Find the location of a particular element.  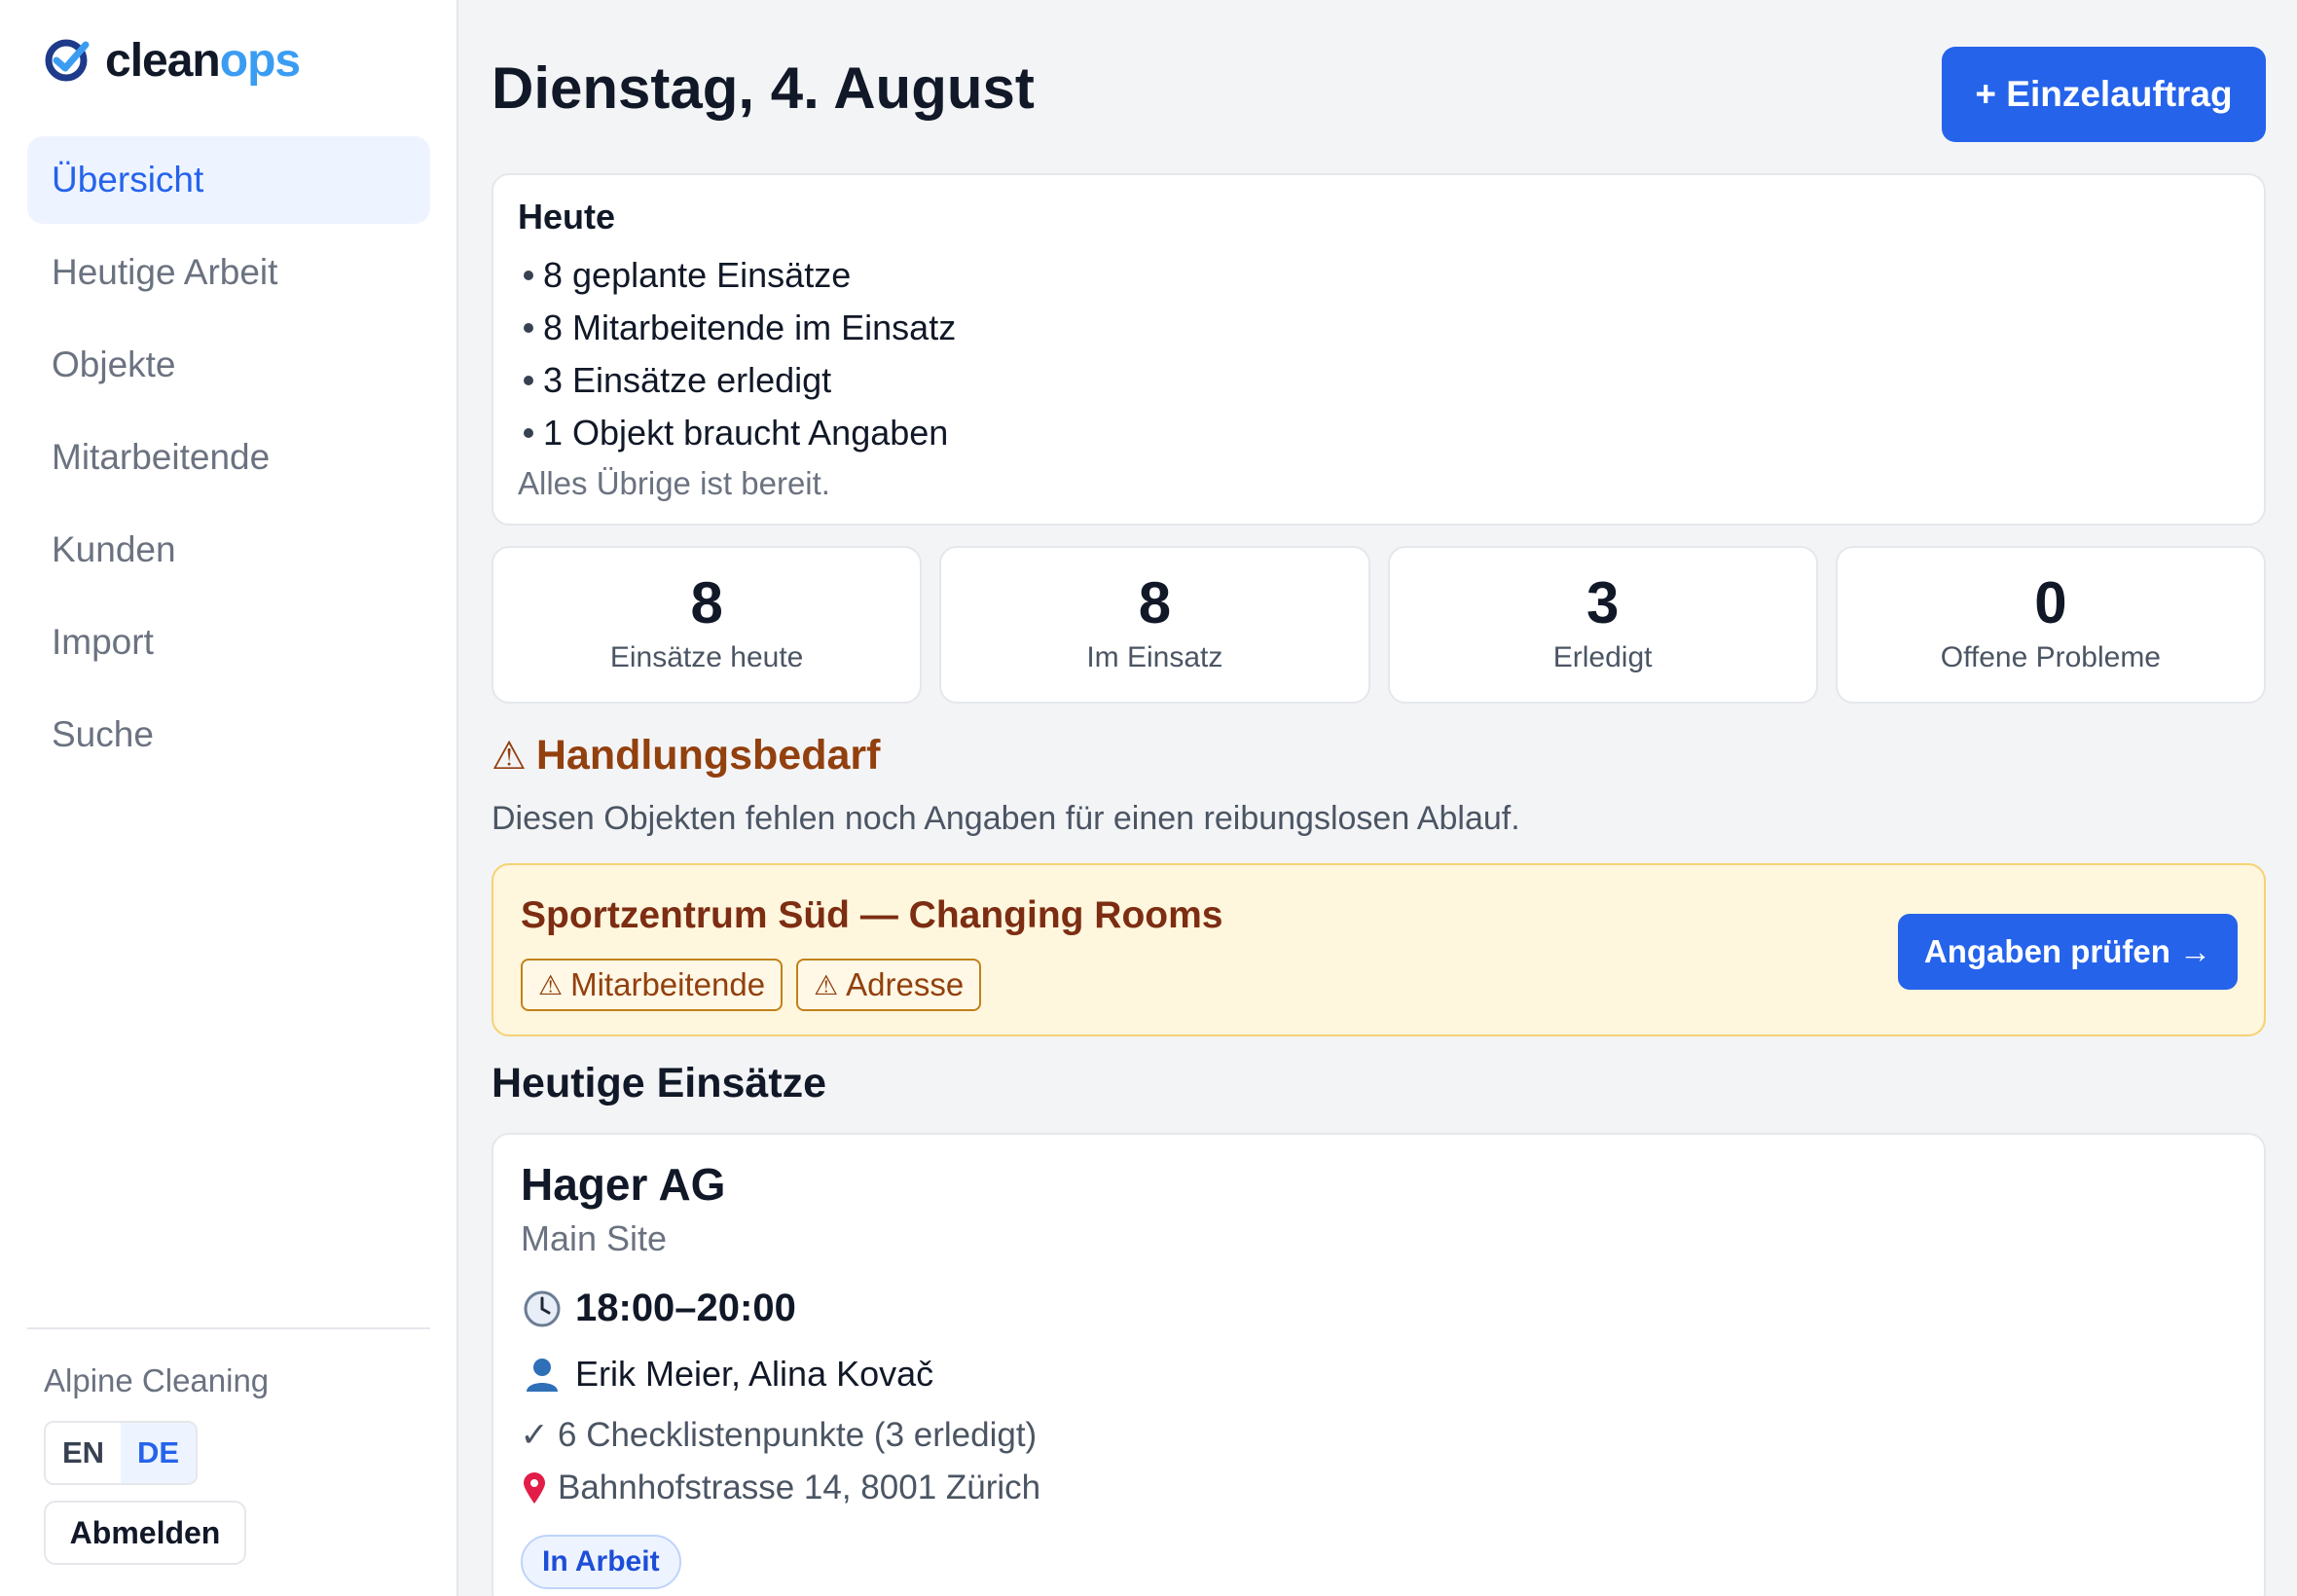

review-details-button: Angaben prüfen → is located at coordinates (2068, 952).